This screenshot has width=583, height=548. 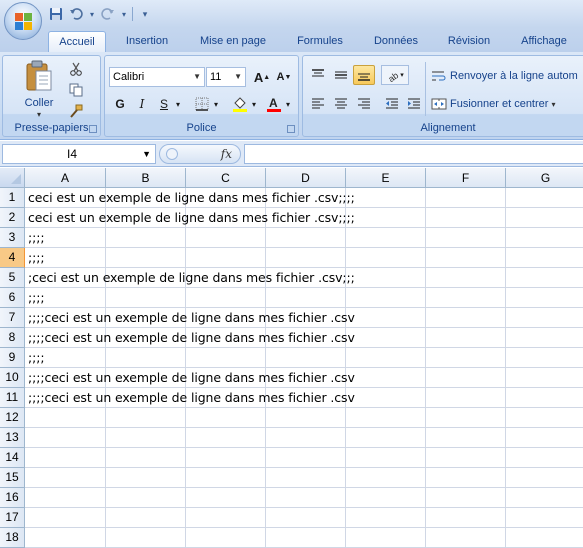 What do you see at coordinates (553, 104) in the screenshot?
I see `chevron-down-icon: ▾` at bounding box center [553, 104].